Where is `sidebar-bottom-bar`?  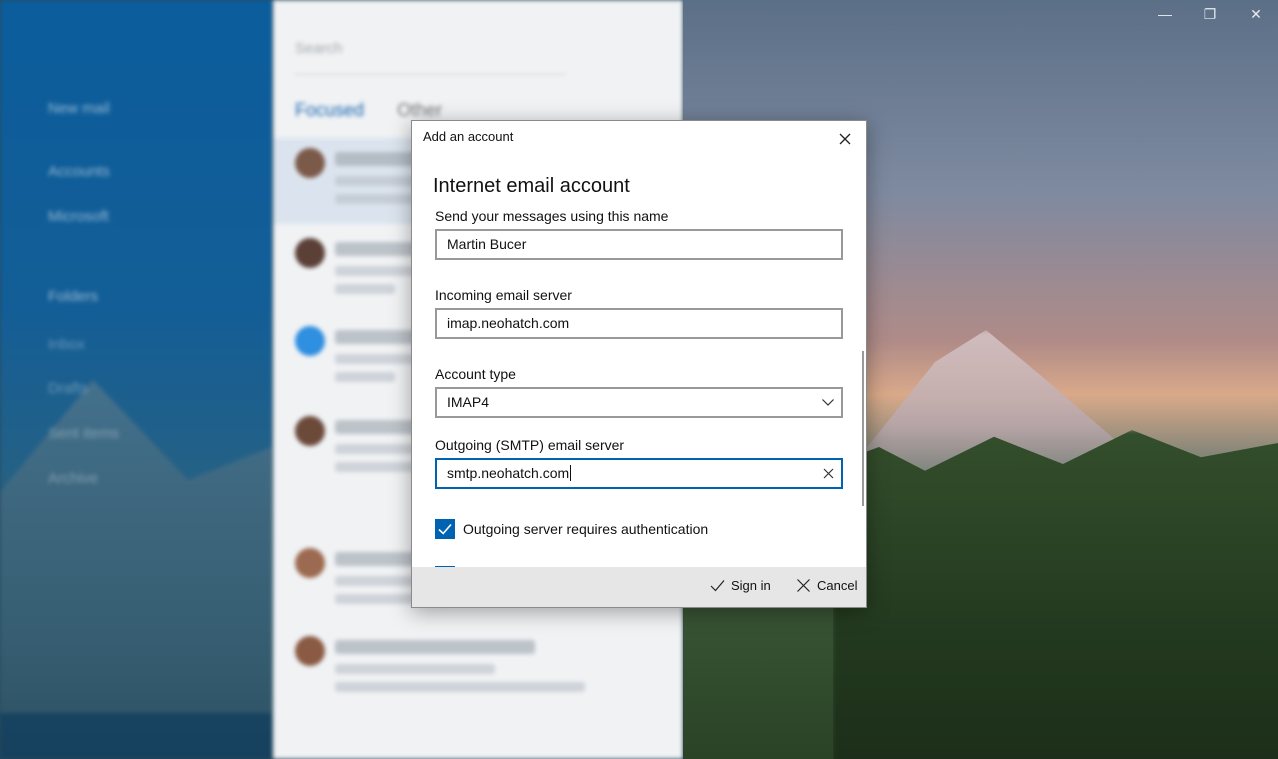 sidebar-bottom-bar is located at coordinates (136, 736).